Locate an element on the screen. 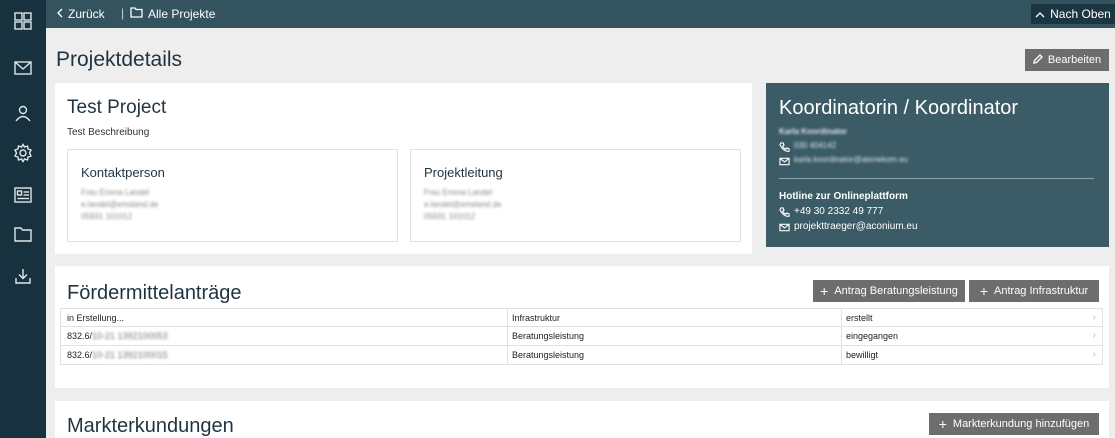 The height and width of the screenshot is (438, 1115). back-link: Zurück is located at coordinates (80, 14).